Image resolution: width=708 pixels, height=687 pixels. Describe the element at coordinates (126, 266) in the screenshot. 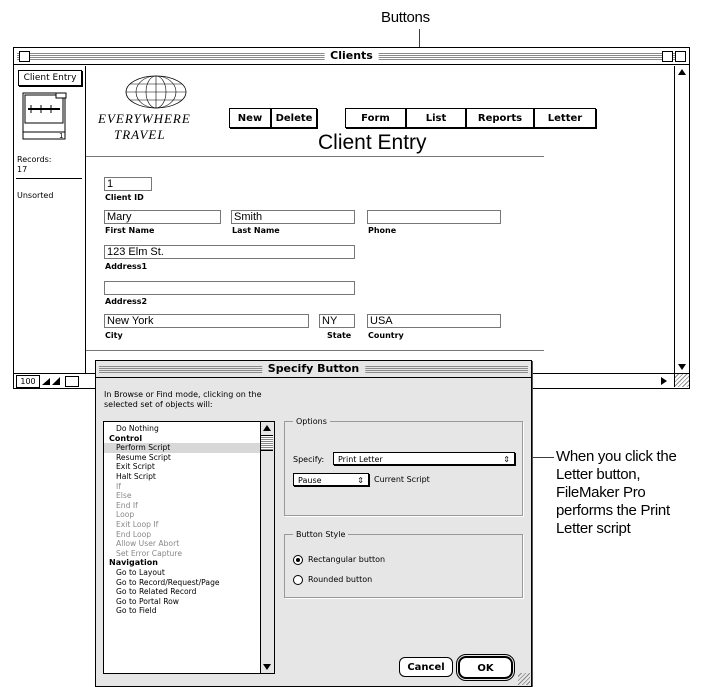

I see `address1-label: Address1` at that location.